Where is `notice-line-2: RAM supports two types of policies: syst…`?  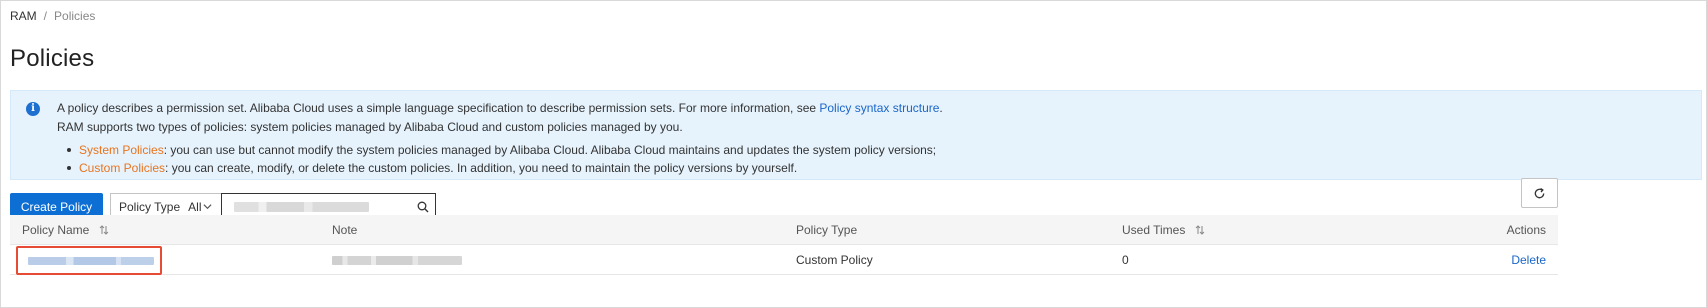 notice-line-2: RAM supports two types of policies: syst… is located at coordinates (370, 127).